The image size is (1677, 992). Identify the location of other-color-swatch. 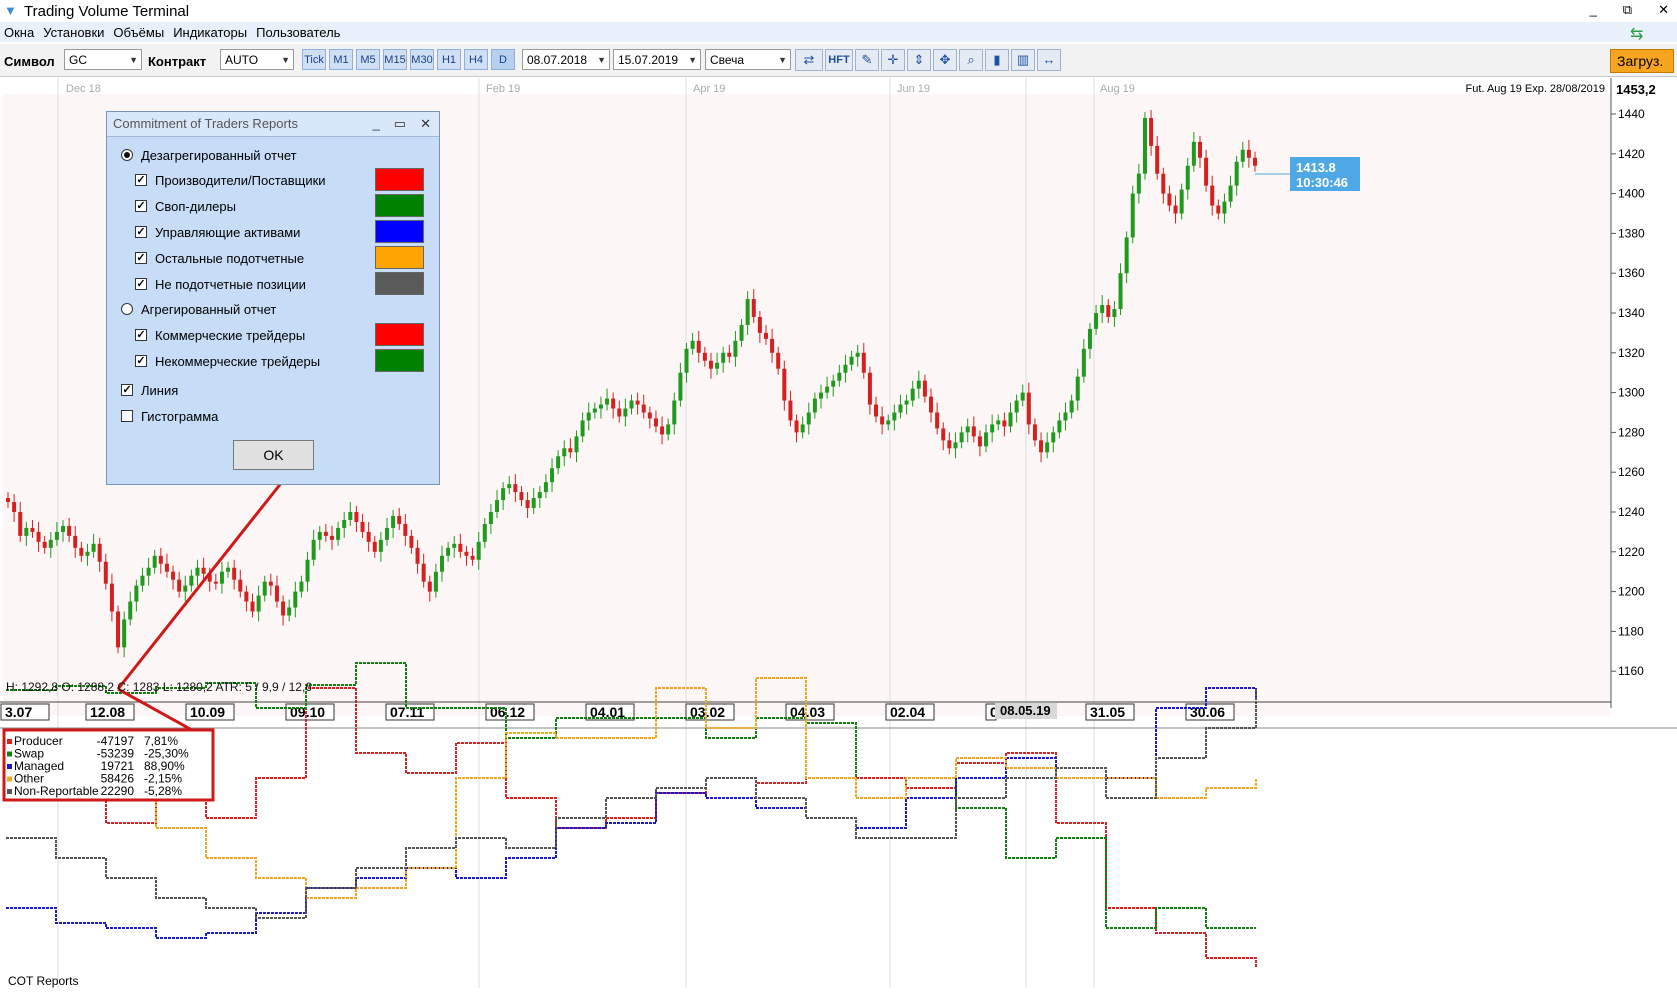
(399, 257).